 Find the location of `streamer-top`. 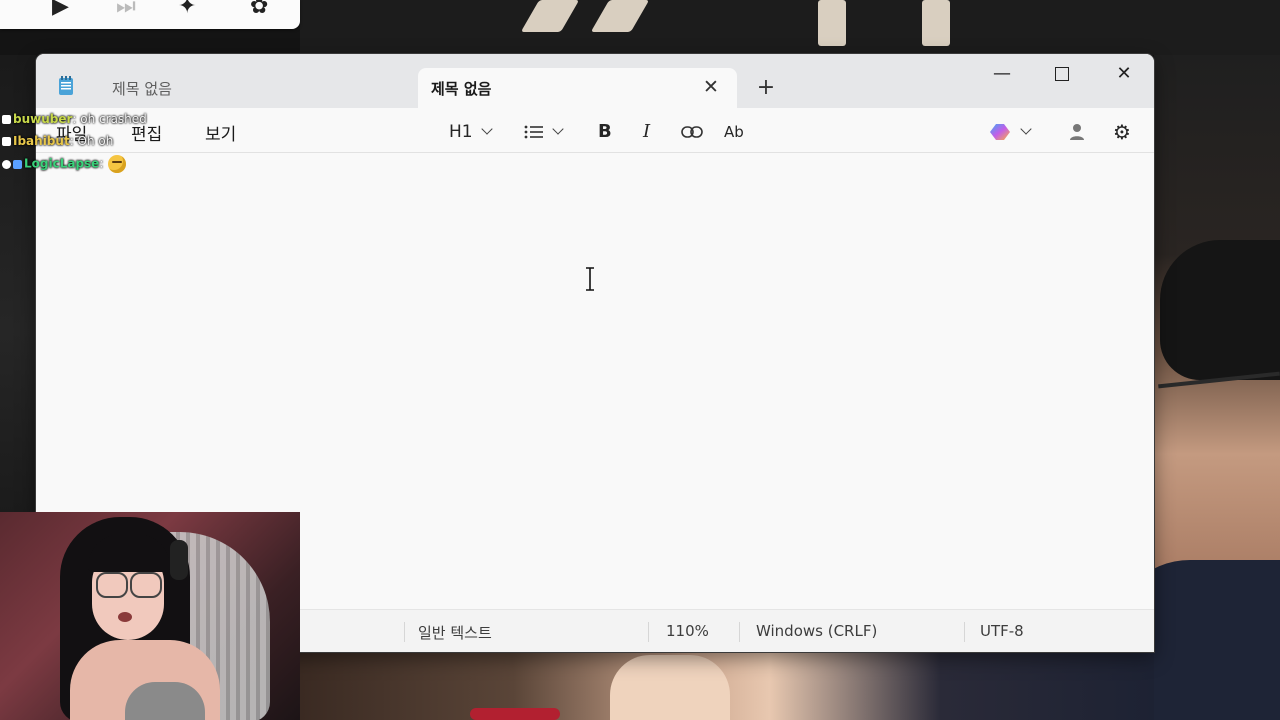

streamer-top is located at coordinates (165, 701).